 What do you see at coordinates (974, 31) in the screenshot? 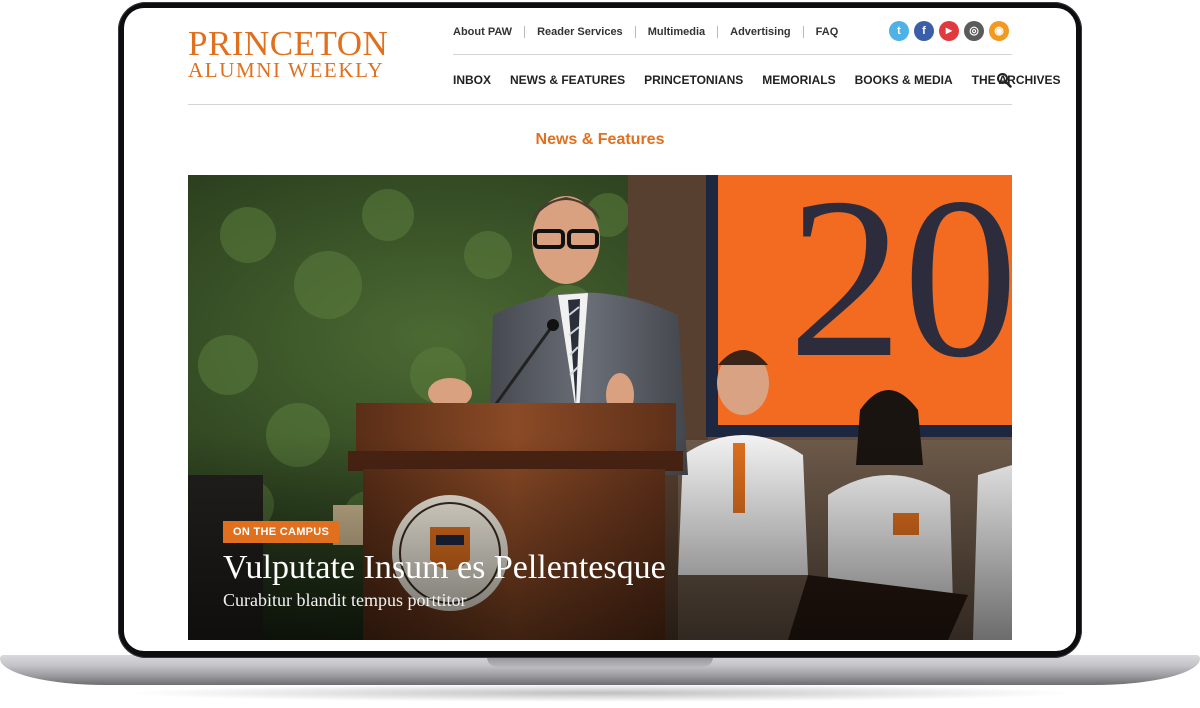
I see `instagram-icon: ◎` at bounding box center [974, 31].